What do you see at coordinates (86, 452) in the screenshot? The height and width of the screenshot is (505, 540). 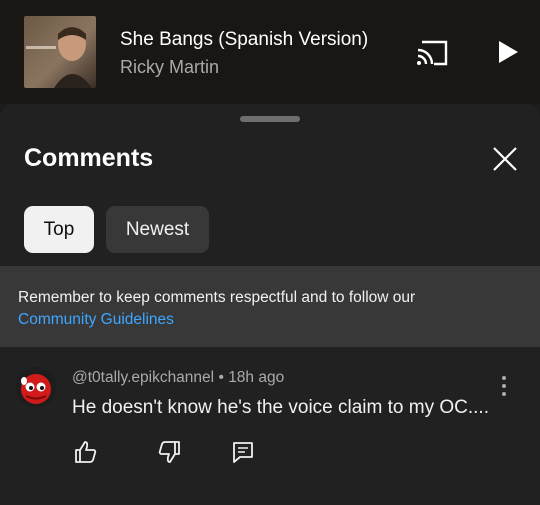 I see `like-icon` at bounding box center [86, 452].